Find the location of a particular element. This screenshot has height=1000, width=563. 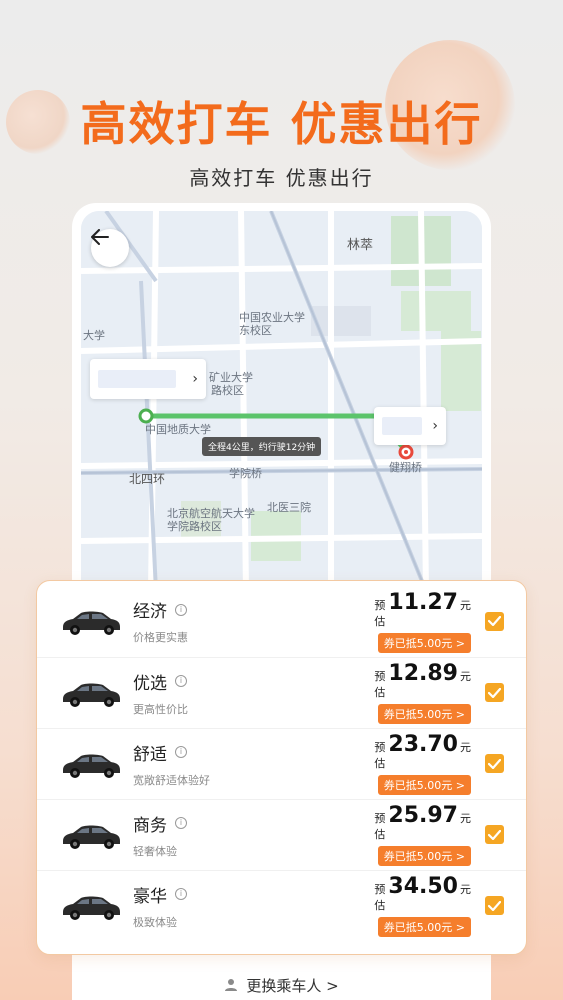

ride-option-info: 经济 i 价格更实惠 is located at coordinates (250, 621).